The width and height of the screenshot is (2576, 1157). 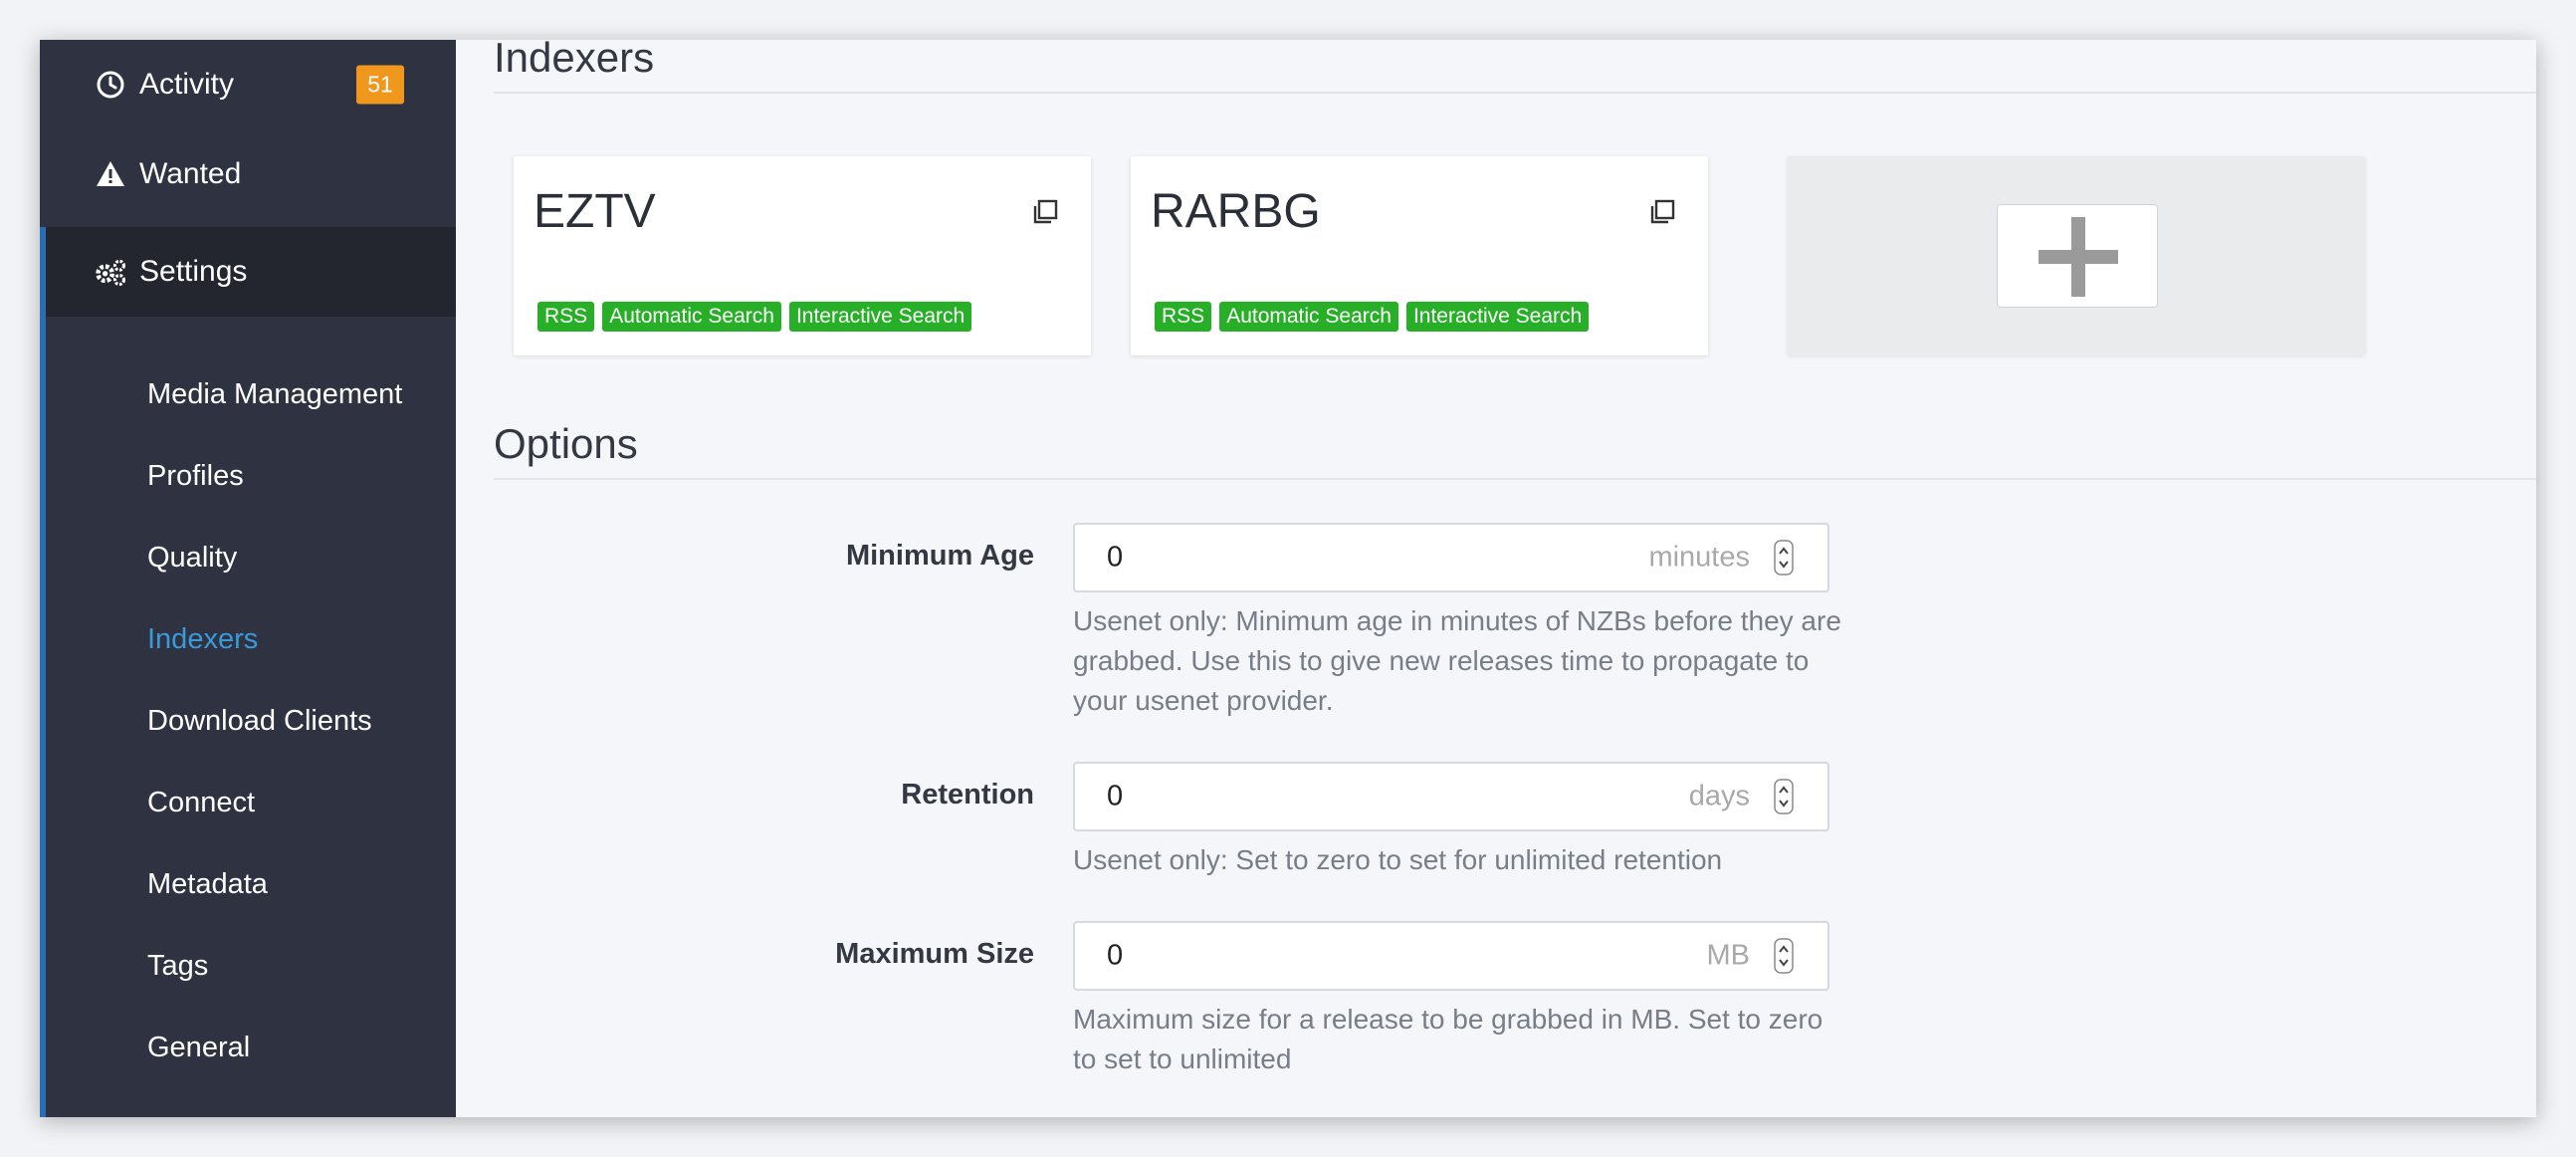 What do you see at coordinates (274, 394) in the screenshot?
I see `subnav-media-management: Media Management` at bounding box center [274, 394].